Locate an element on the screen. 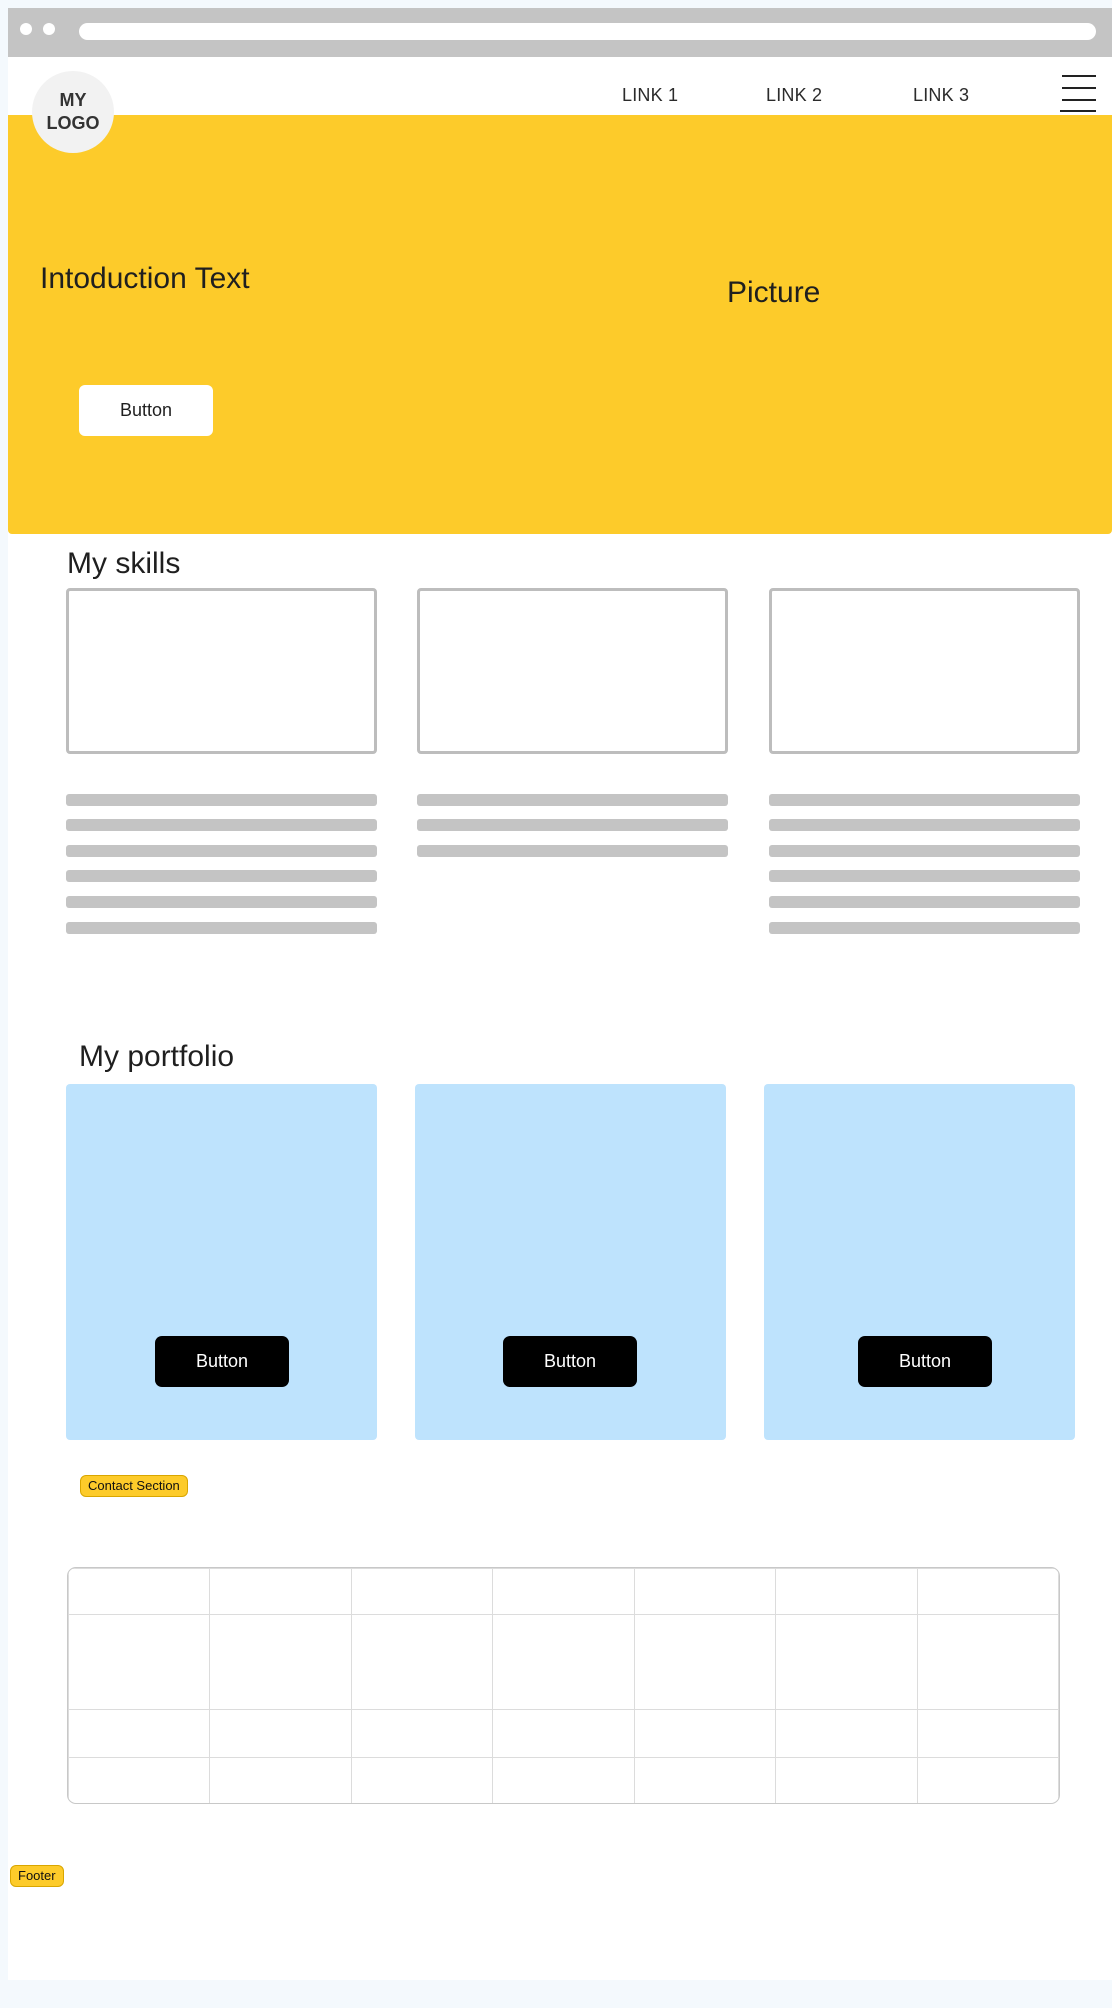 Image resolution: width=1112 pixels, height=2008 pixels. contact-grid is located at coordinates (563, 1685).